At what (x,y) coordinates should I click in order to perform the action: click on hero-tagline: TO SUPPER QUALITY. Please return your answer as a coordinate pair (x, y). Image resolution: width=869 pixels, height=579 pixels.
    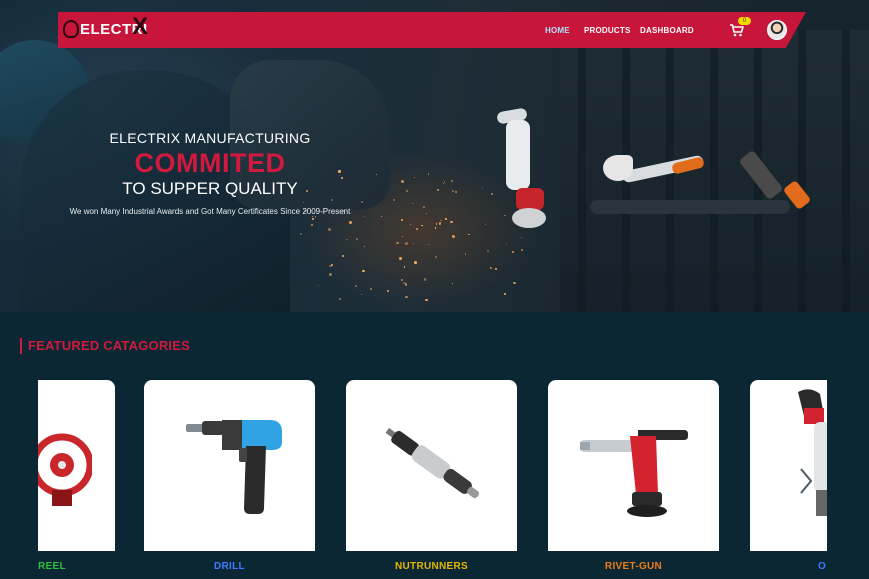
    Looking at the image, I should click on (210, 188).